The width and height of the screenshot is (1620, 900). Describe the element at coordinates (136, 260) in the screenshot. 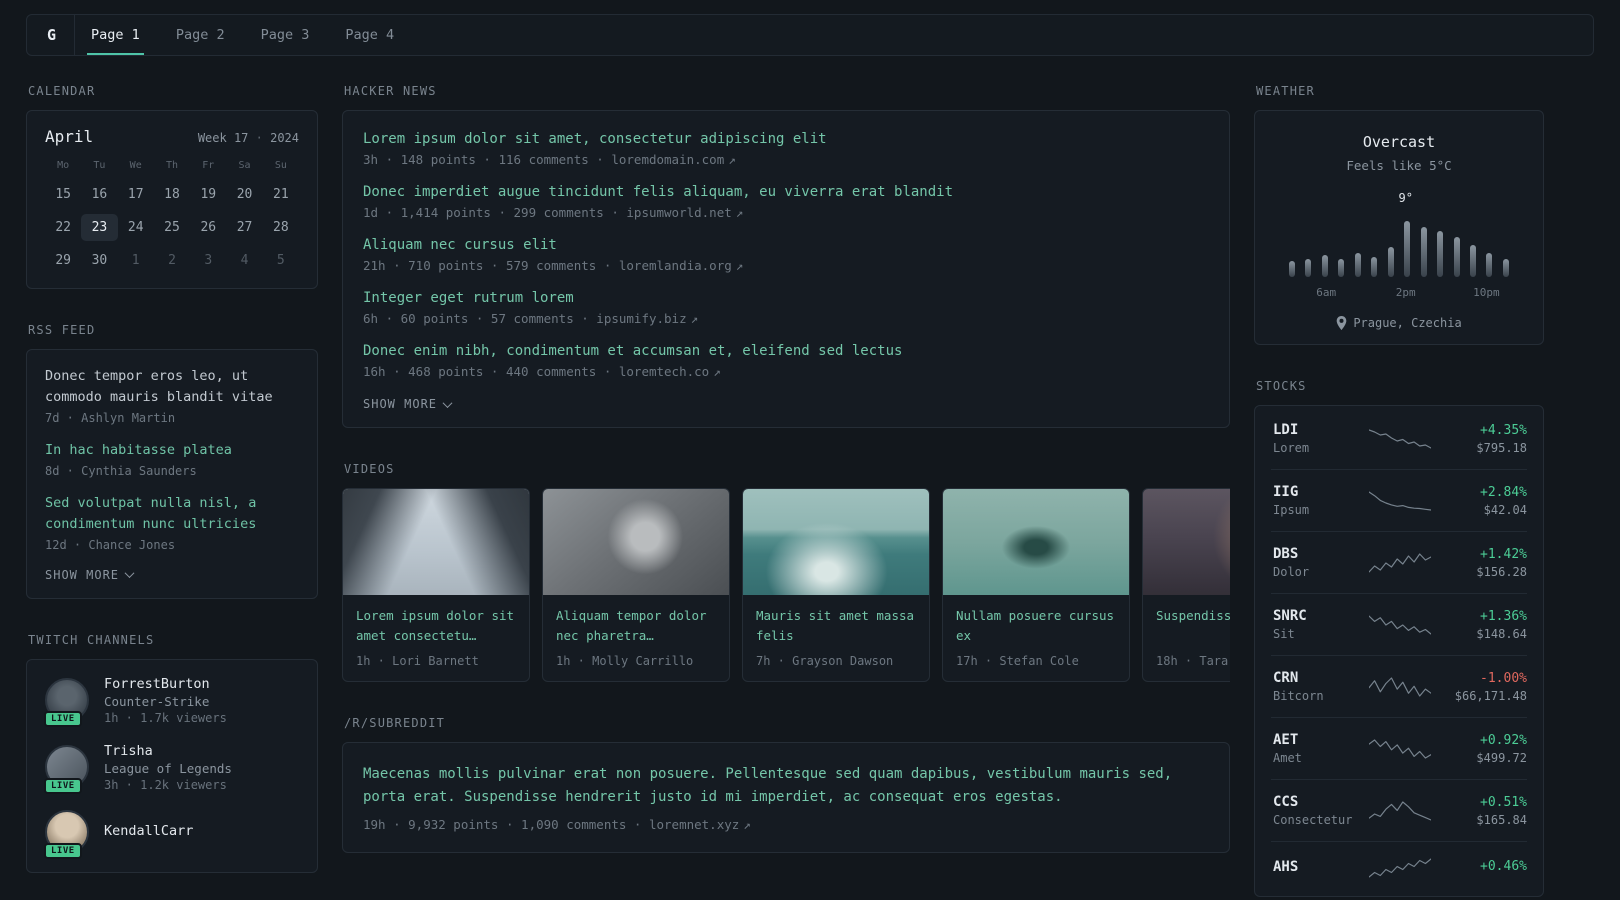

I see `calendar-day-next-month: 1` at that location.